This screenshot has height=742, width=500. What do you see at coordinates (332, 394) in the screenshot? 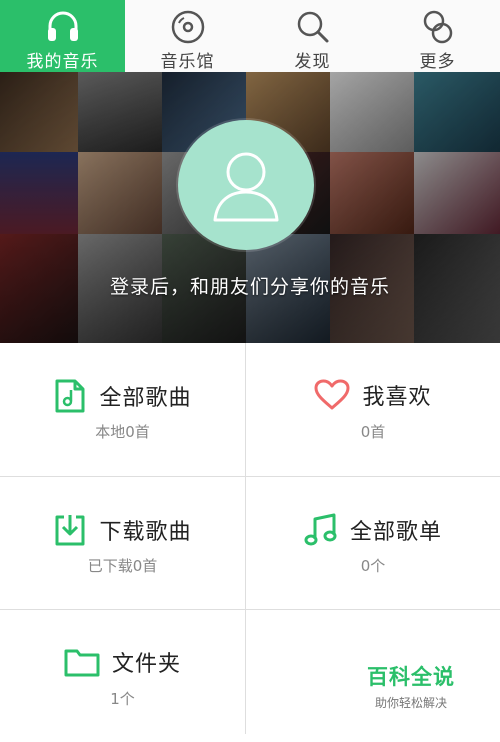
I see `heart-icon` at bounding box center [332, 394].